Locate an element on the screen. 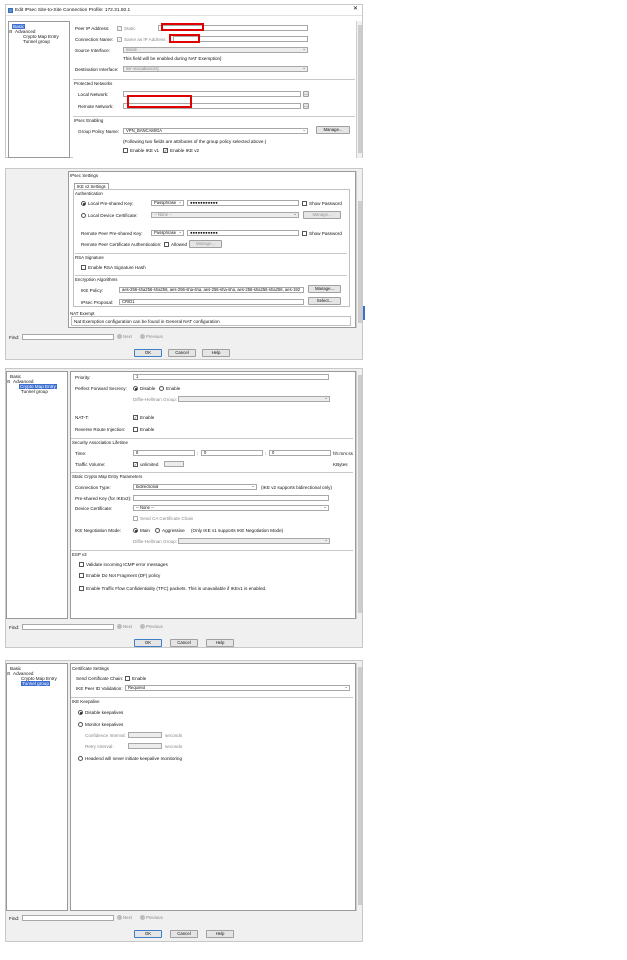  traffic-volume-input is located at coordinates (174, 464).